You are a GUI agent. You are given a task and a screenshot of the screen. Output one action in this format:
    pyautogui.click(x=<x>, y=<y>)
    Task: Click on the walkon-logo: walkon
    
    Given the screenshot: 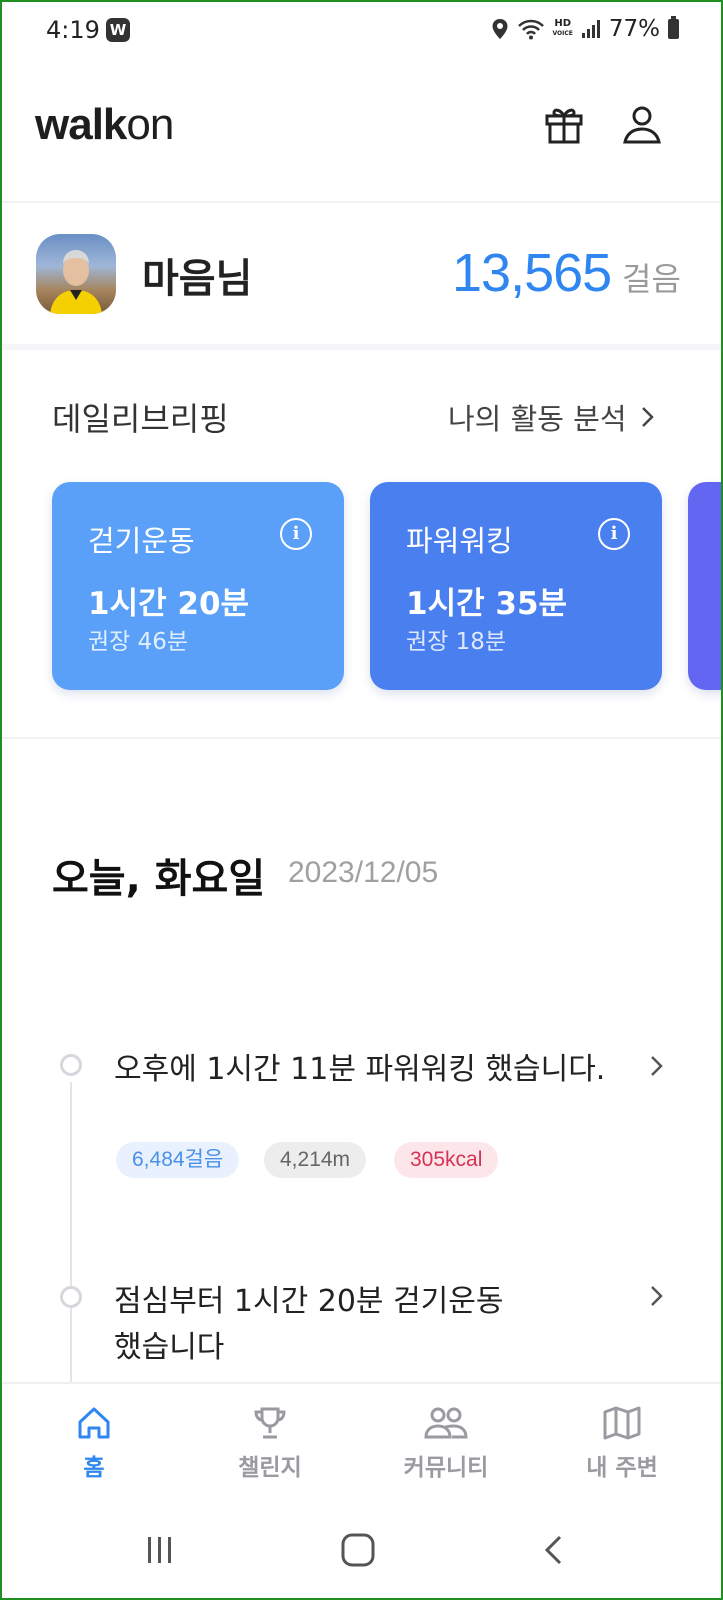 What is the action you would take?
    pyautogui.click(x=104, y=124)
    